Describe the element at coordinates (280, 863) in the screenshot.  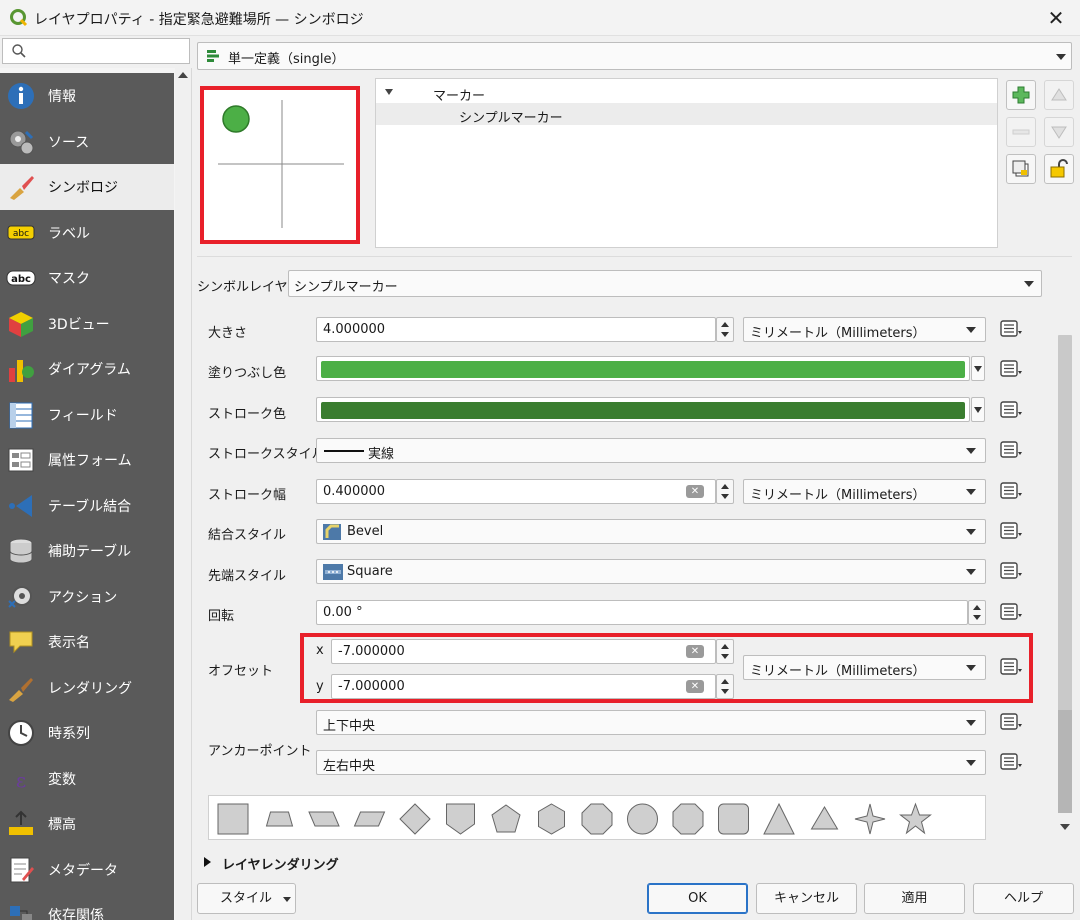
I see `layer-rendering-label: レイヤレンダリング` at that location.